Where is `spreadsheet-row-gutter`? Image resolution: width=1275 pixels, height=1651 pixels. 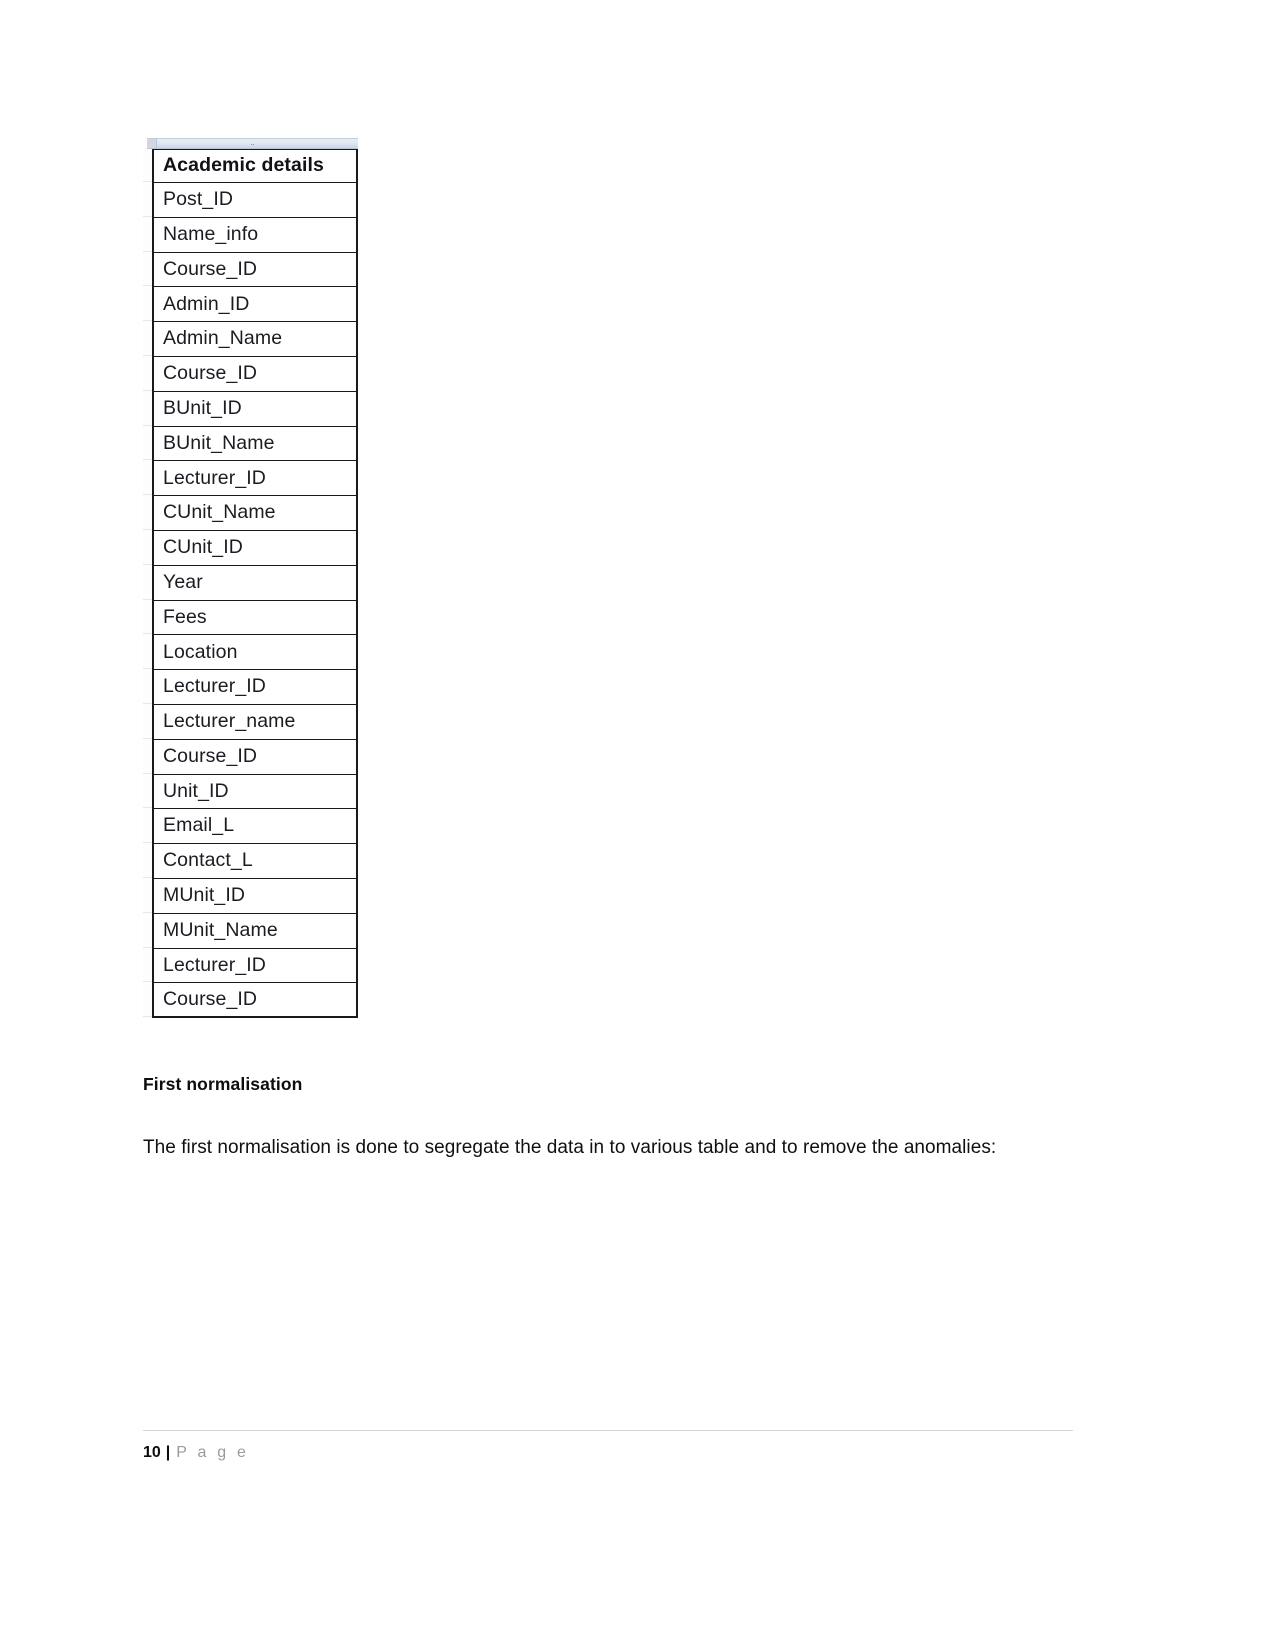
spreadsheet-row-gutter is located at coordinates (147, 584).